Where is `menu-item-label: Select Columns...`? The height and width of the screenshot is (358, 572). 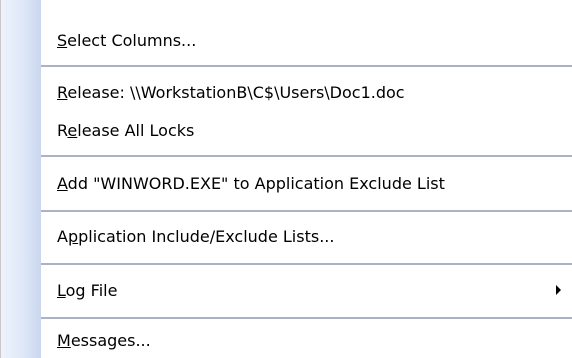
menu-item-label: Select Columns... is located at coordinates (127, 40).